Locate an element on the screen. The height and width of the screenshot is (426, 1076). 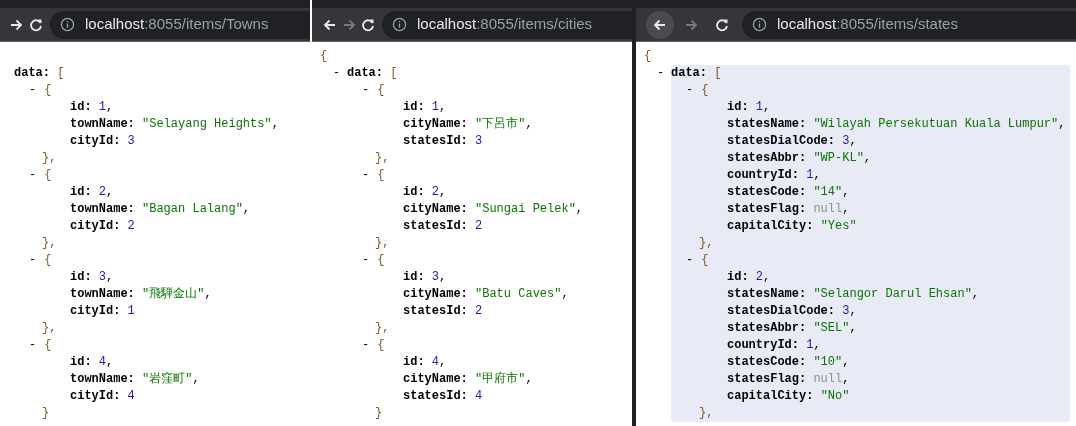
json-line: cityName: "Sungai Pelek", is located at coordinates (493, 209).